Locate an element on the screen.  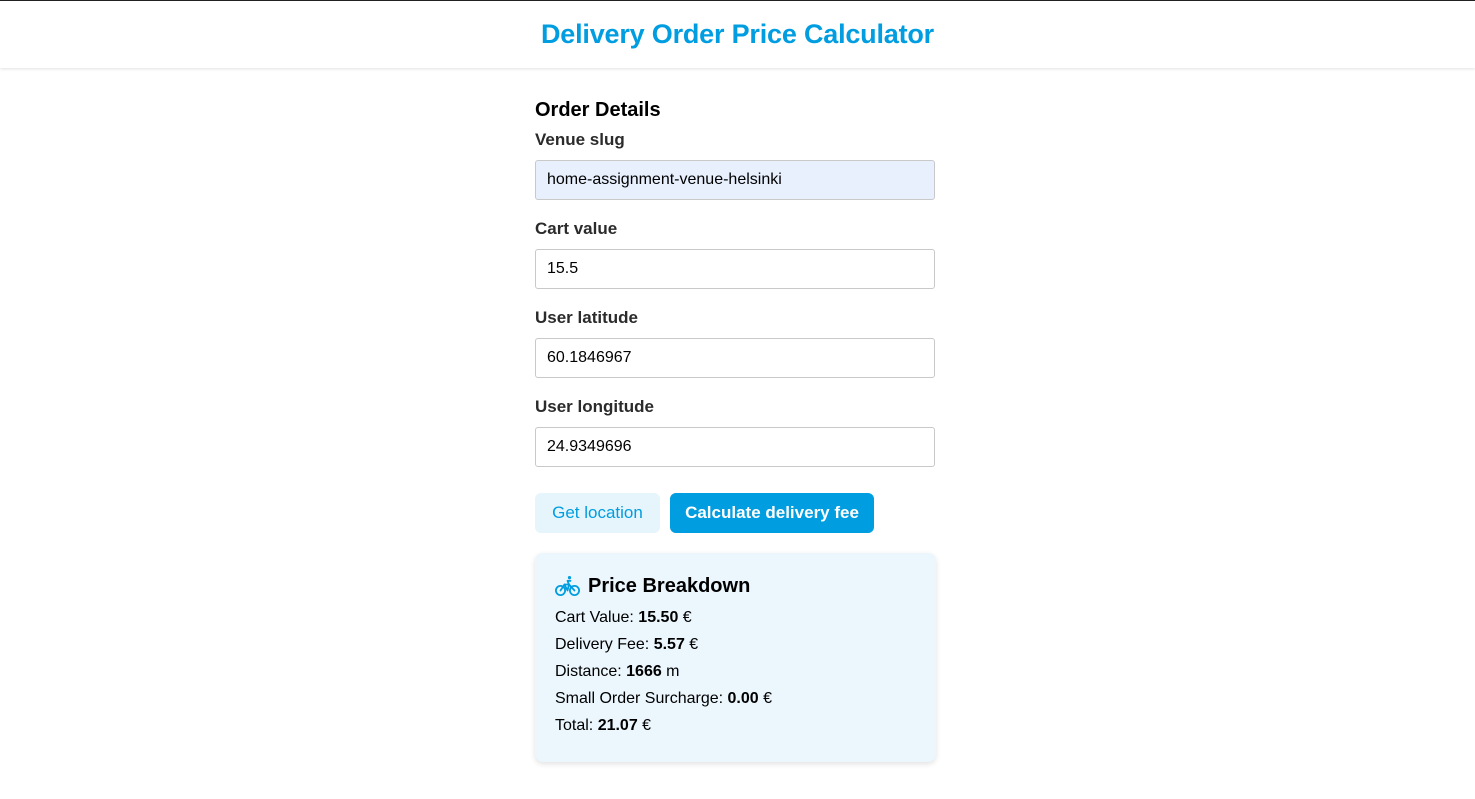
cart-value-amount: 15.50 is located at coordinates (658, 617).